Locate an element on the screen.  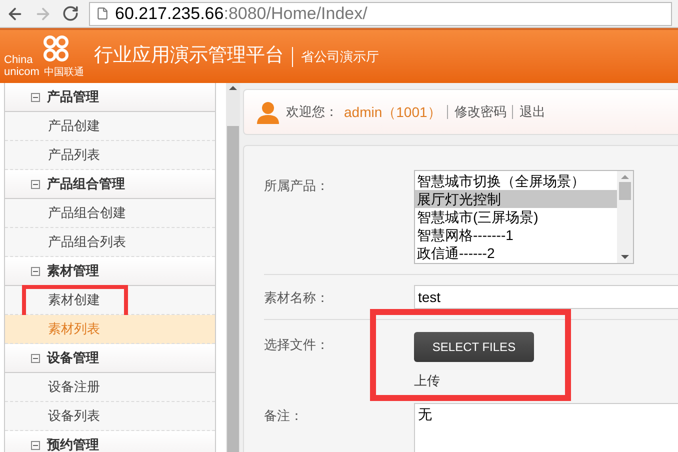
field-label: 素材名称： is located at coordinates (297, 298).